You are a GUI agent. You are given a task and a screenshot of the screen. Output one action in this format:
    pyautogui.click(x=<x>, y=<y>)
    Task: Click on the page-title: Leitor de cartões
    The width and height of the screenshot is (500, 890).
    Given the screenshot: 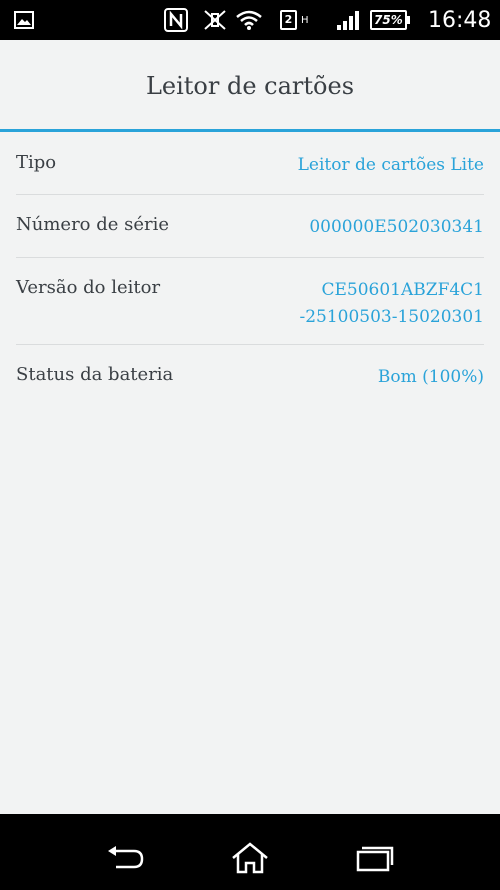 What is the action you would take?
    pyautogui.click(x=250, y=85)
    